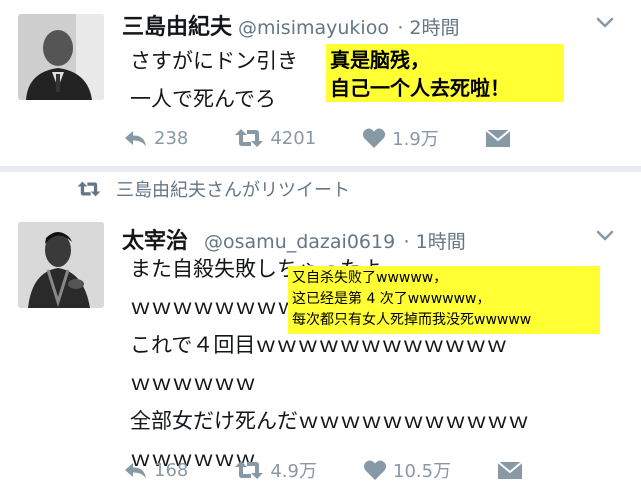  What do you see at coordinates (422, 471) in the screenshot?
I see `like-count: 10.5万` at bounding box center [422, 471].